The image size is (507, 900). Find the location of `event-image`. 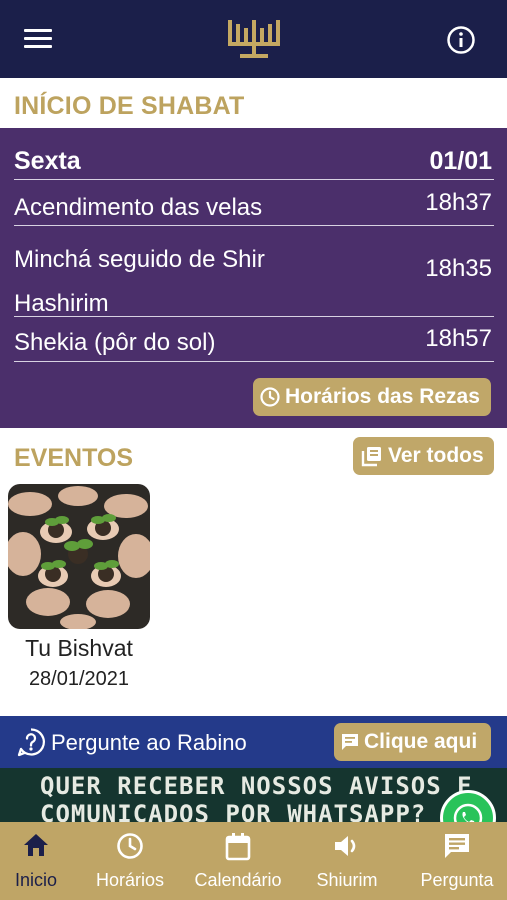

event-image is located at coordinates (79, 556).